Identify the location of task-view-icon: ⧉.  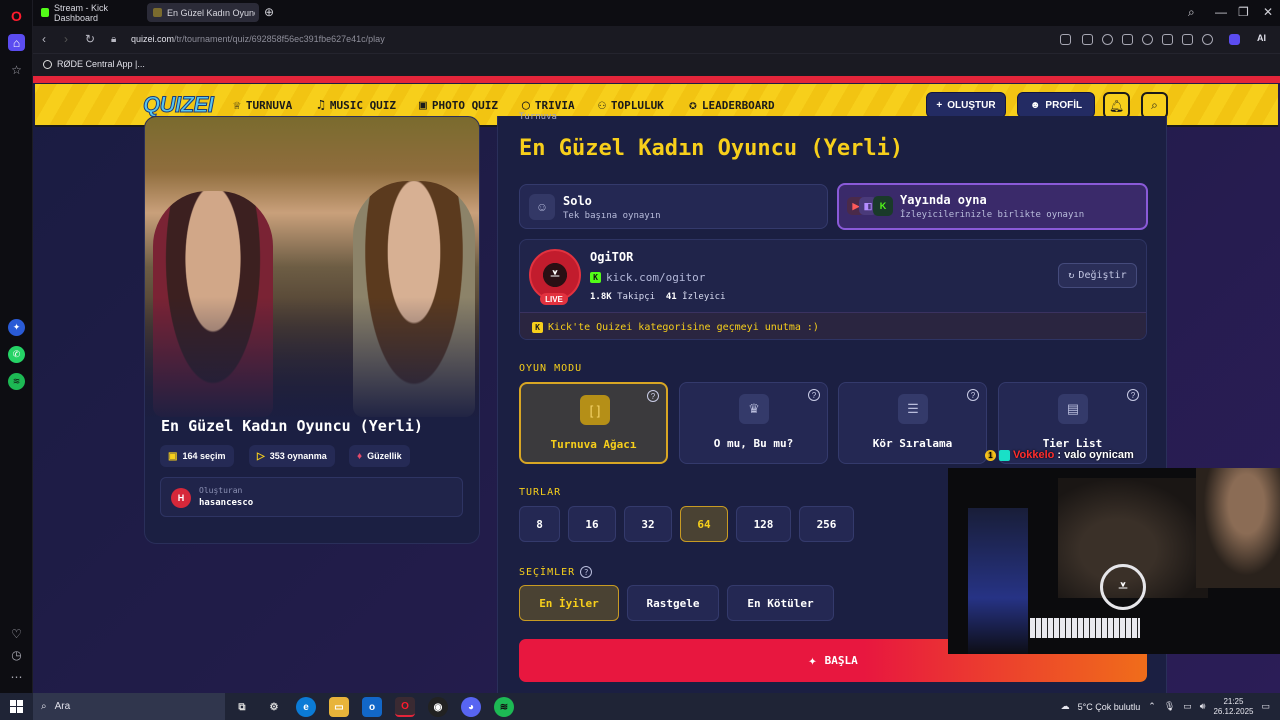
(242, 707).